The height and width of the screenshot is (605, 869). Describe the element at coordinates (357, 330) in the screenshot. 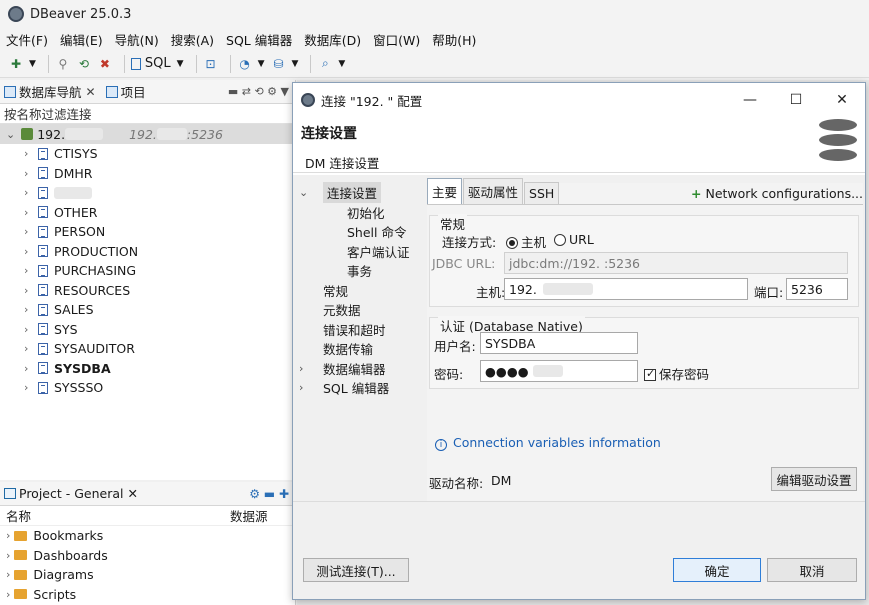

I see `page-errors: 错误和超时` at that location.